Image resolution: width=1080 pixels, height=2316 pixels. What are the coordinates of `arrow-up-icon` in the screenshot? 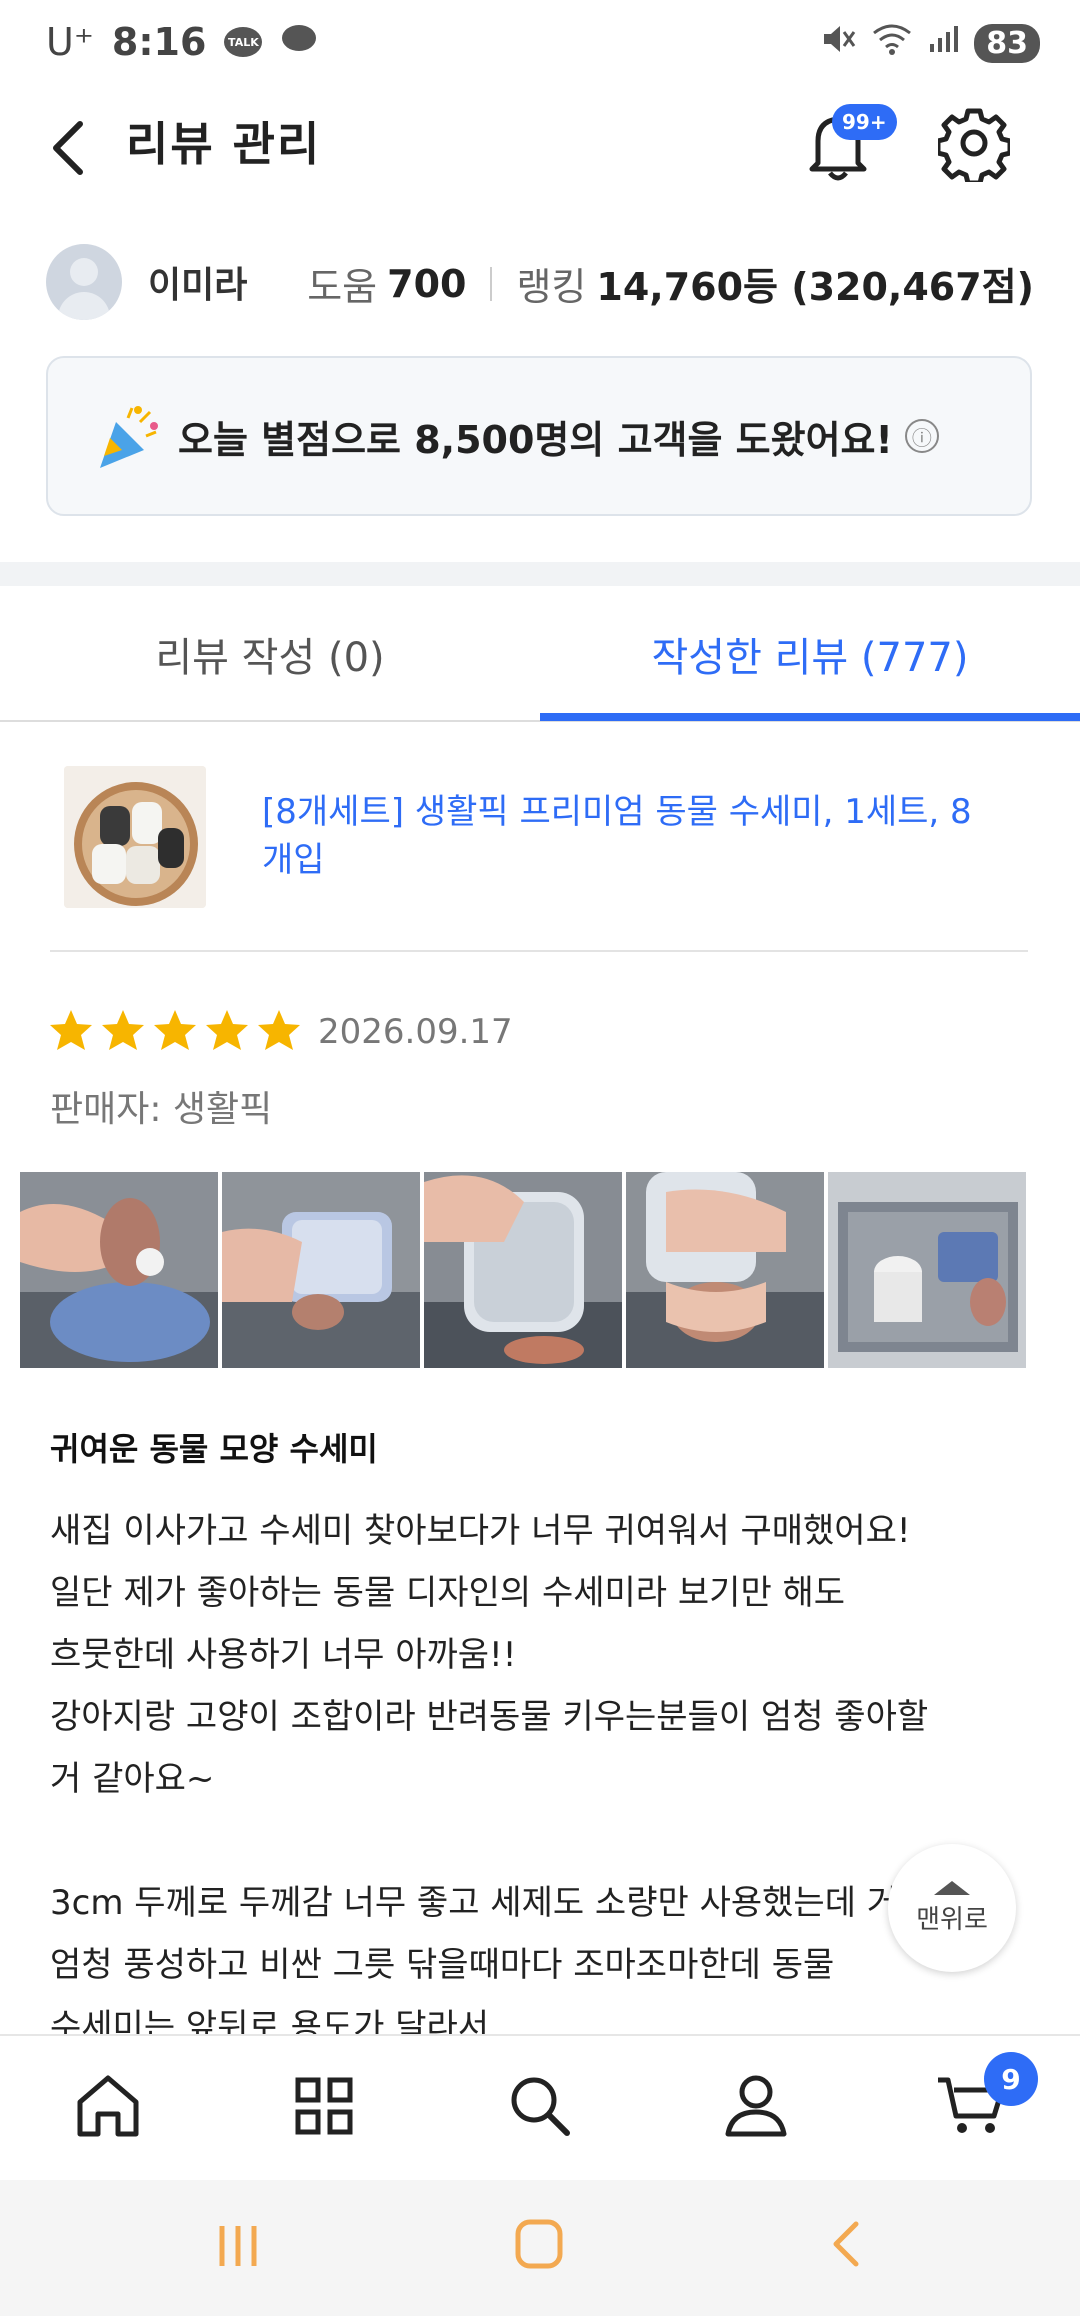 It's located at (952, 1887).